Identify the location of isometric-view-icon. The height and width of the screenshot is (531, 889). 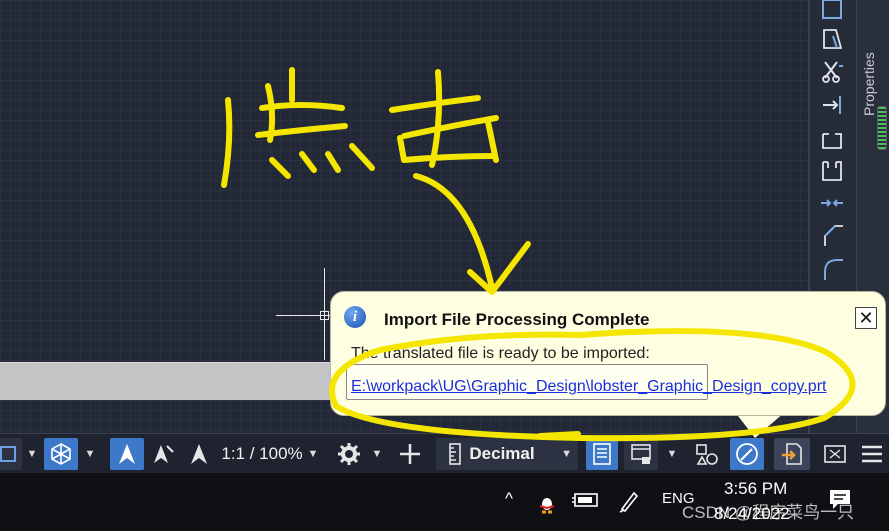
(61, 454).